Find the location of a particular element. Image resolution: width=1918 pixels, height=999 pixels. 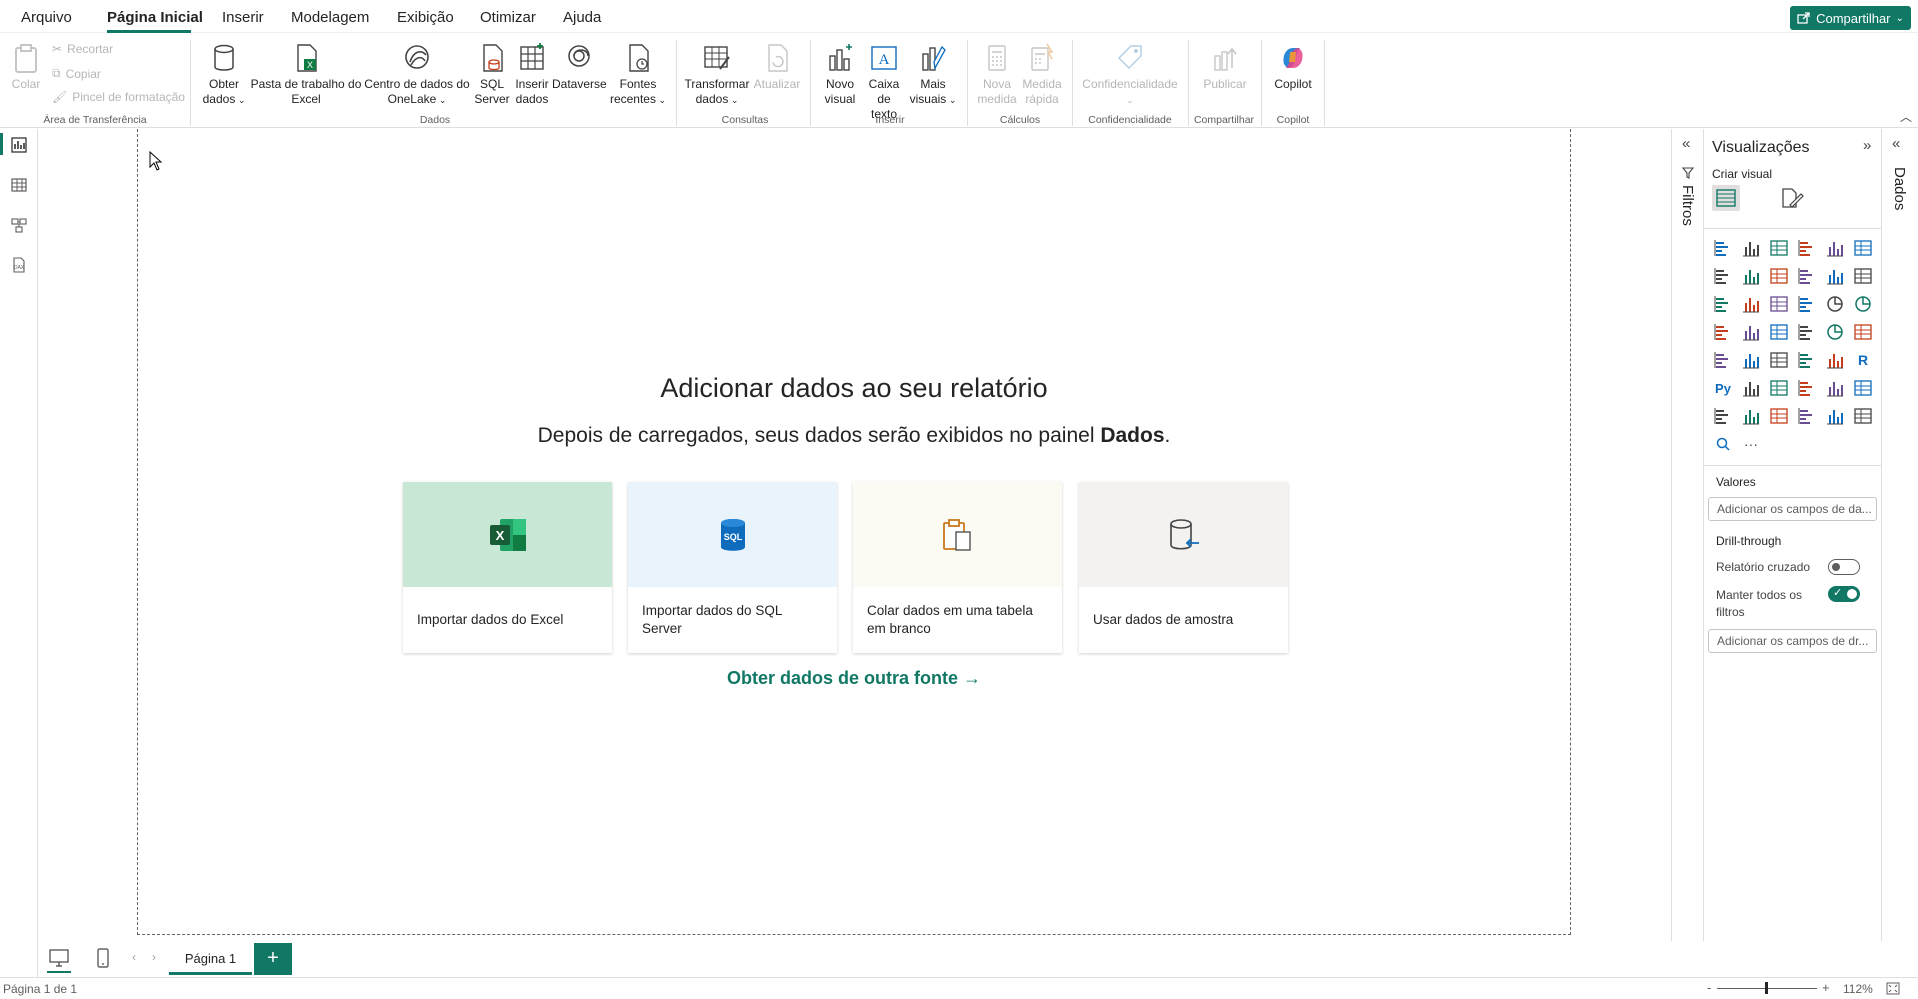

r-visual-icon: R is located at coordinates (1863, 360).